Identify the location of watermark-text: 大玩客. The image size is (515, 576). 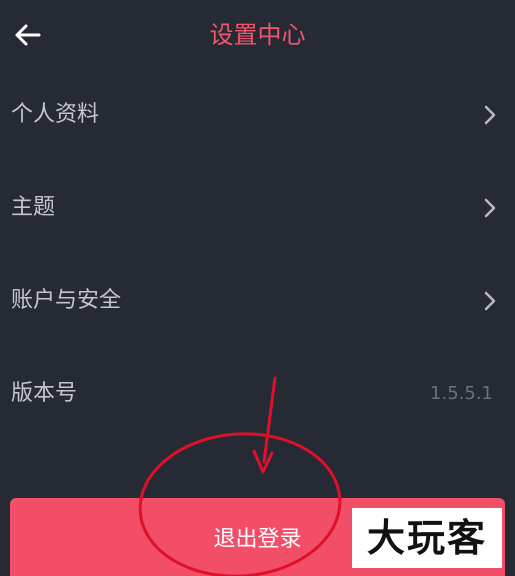
(426, 538).